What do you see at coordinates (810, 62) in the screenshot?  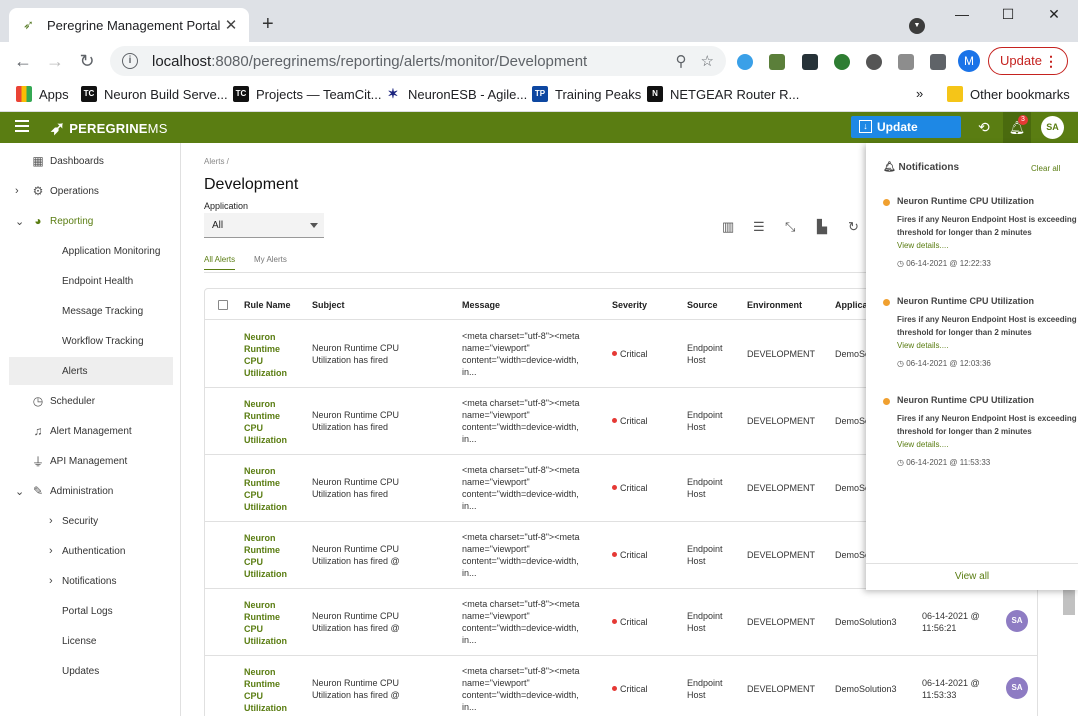 I see `x-extension-icon` at bounding box center [810, 62].